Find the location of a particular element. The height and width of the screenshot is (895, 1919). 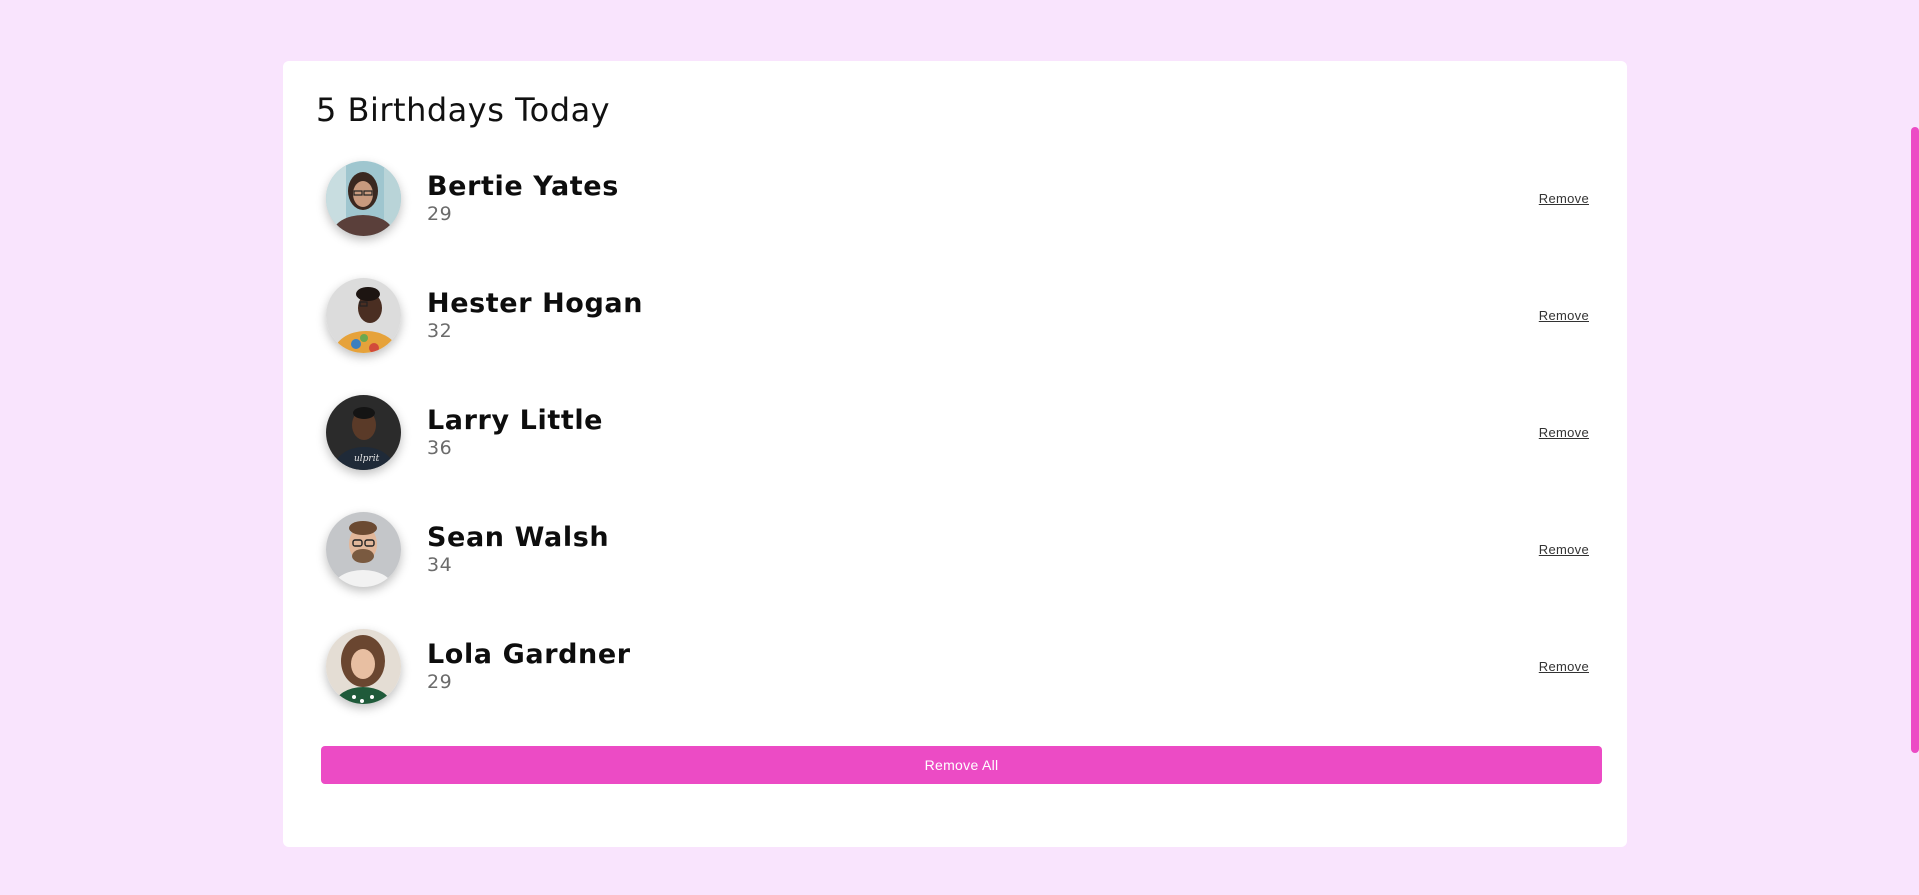

man-glasses-beard-photo-icon is located at coordinates (363, 549).